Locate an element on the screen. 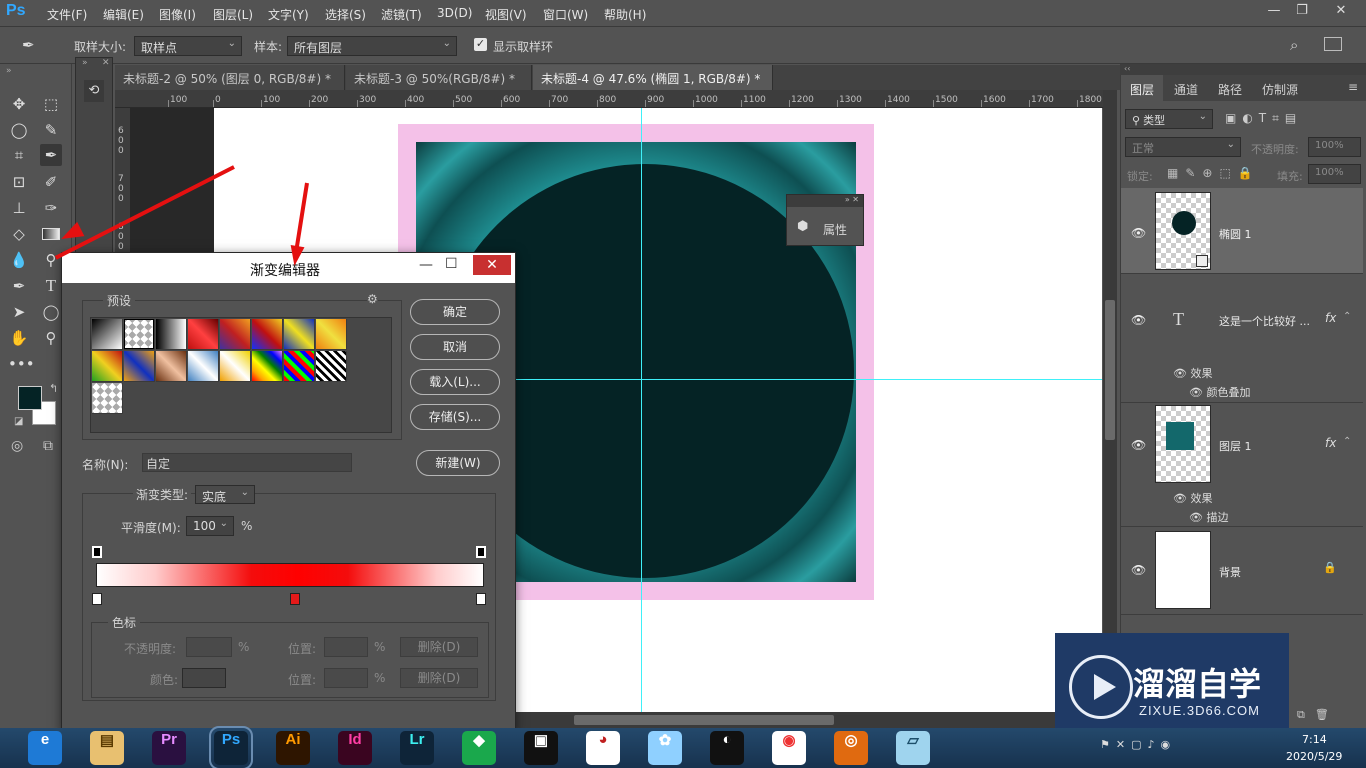 The height and width of the screenshot is (768, 1366). layer-name: 图层 1 is located at coordinates (1235, 446).